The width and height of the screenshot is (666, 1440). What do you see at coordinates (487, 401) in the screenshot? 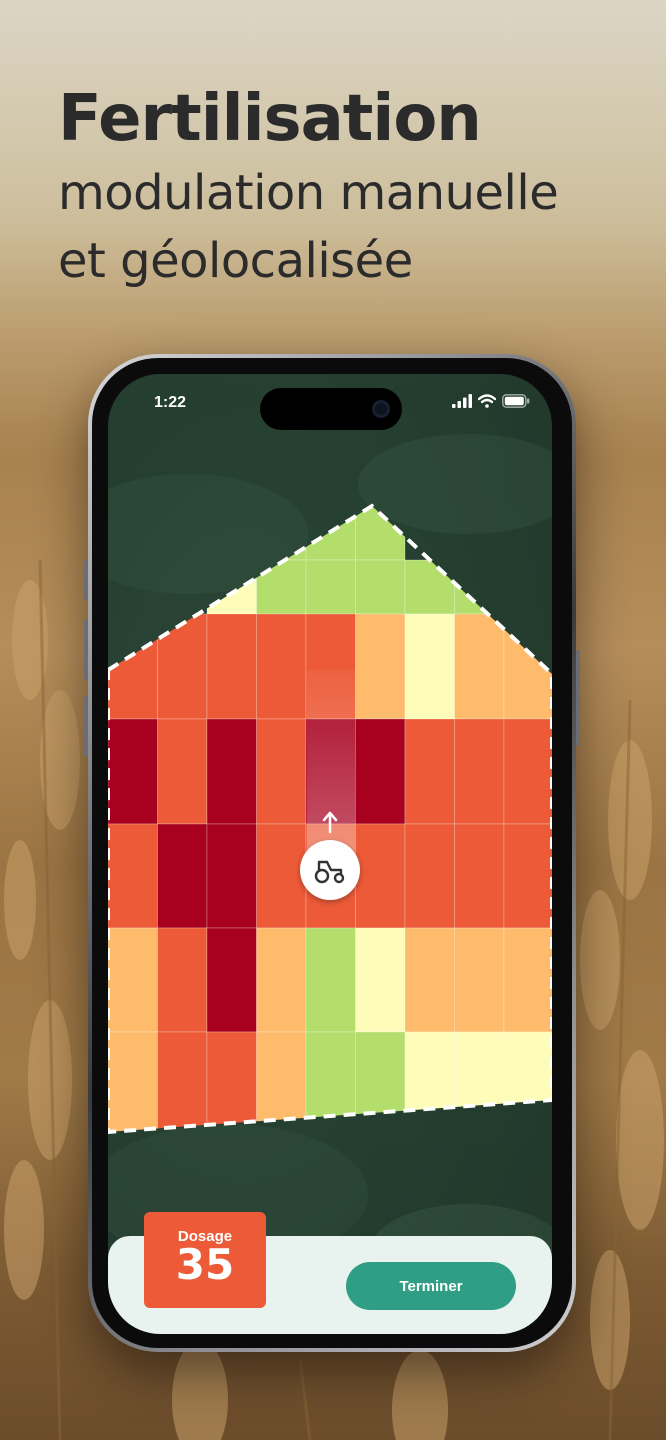
I see `wifi-icon` at bounding box center [487, 401].